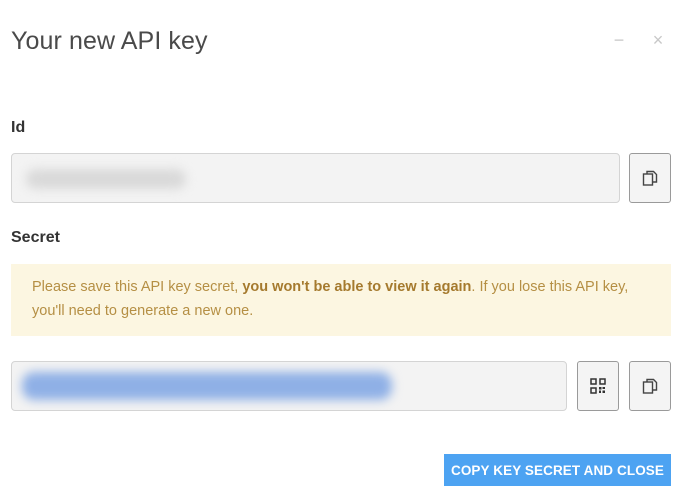 The height and width of the screenshot is (497, 684). I want to click on id-value-redacted, so click(106, 179).